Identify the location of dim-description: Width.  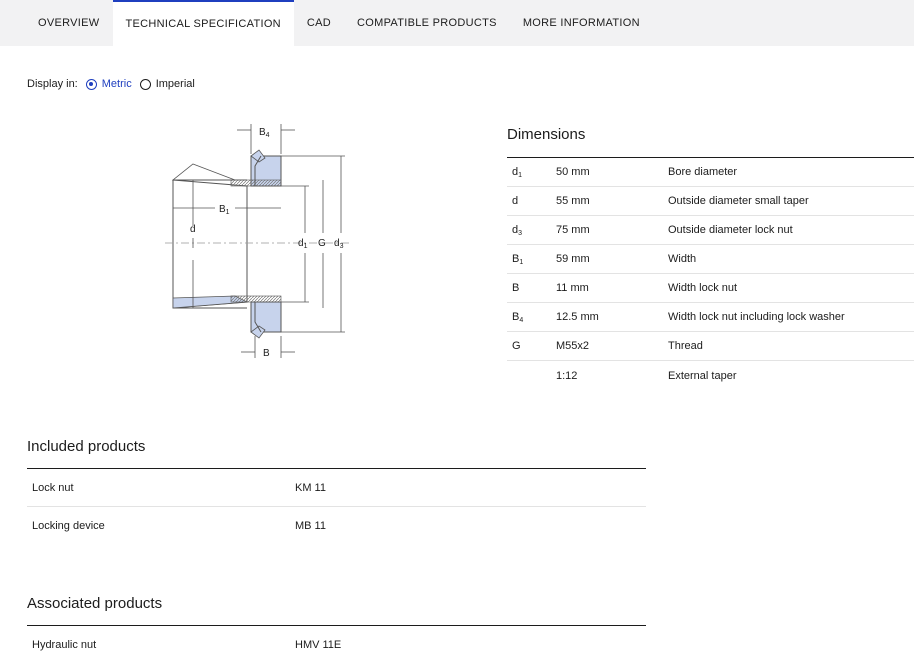
(682, 259).